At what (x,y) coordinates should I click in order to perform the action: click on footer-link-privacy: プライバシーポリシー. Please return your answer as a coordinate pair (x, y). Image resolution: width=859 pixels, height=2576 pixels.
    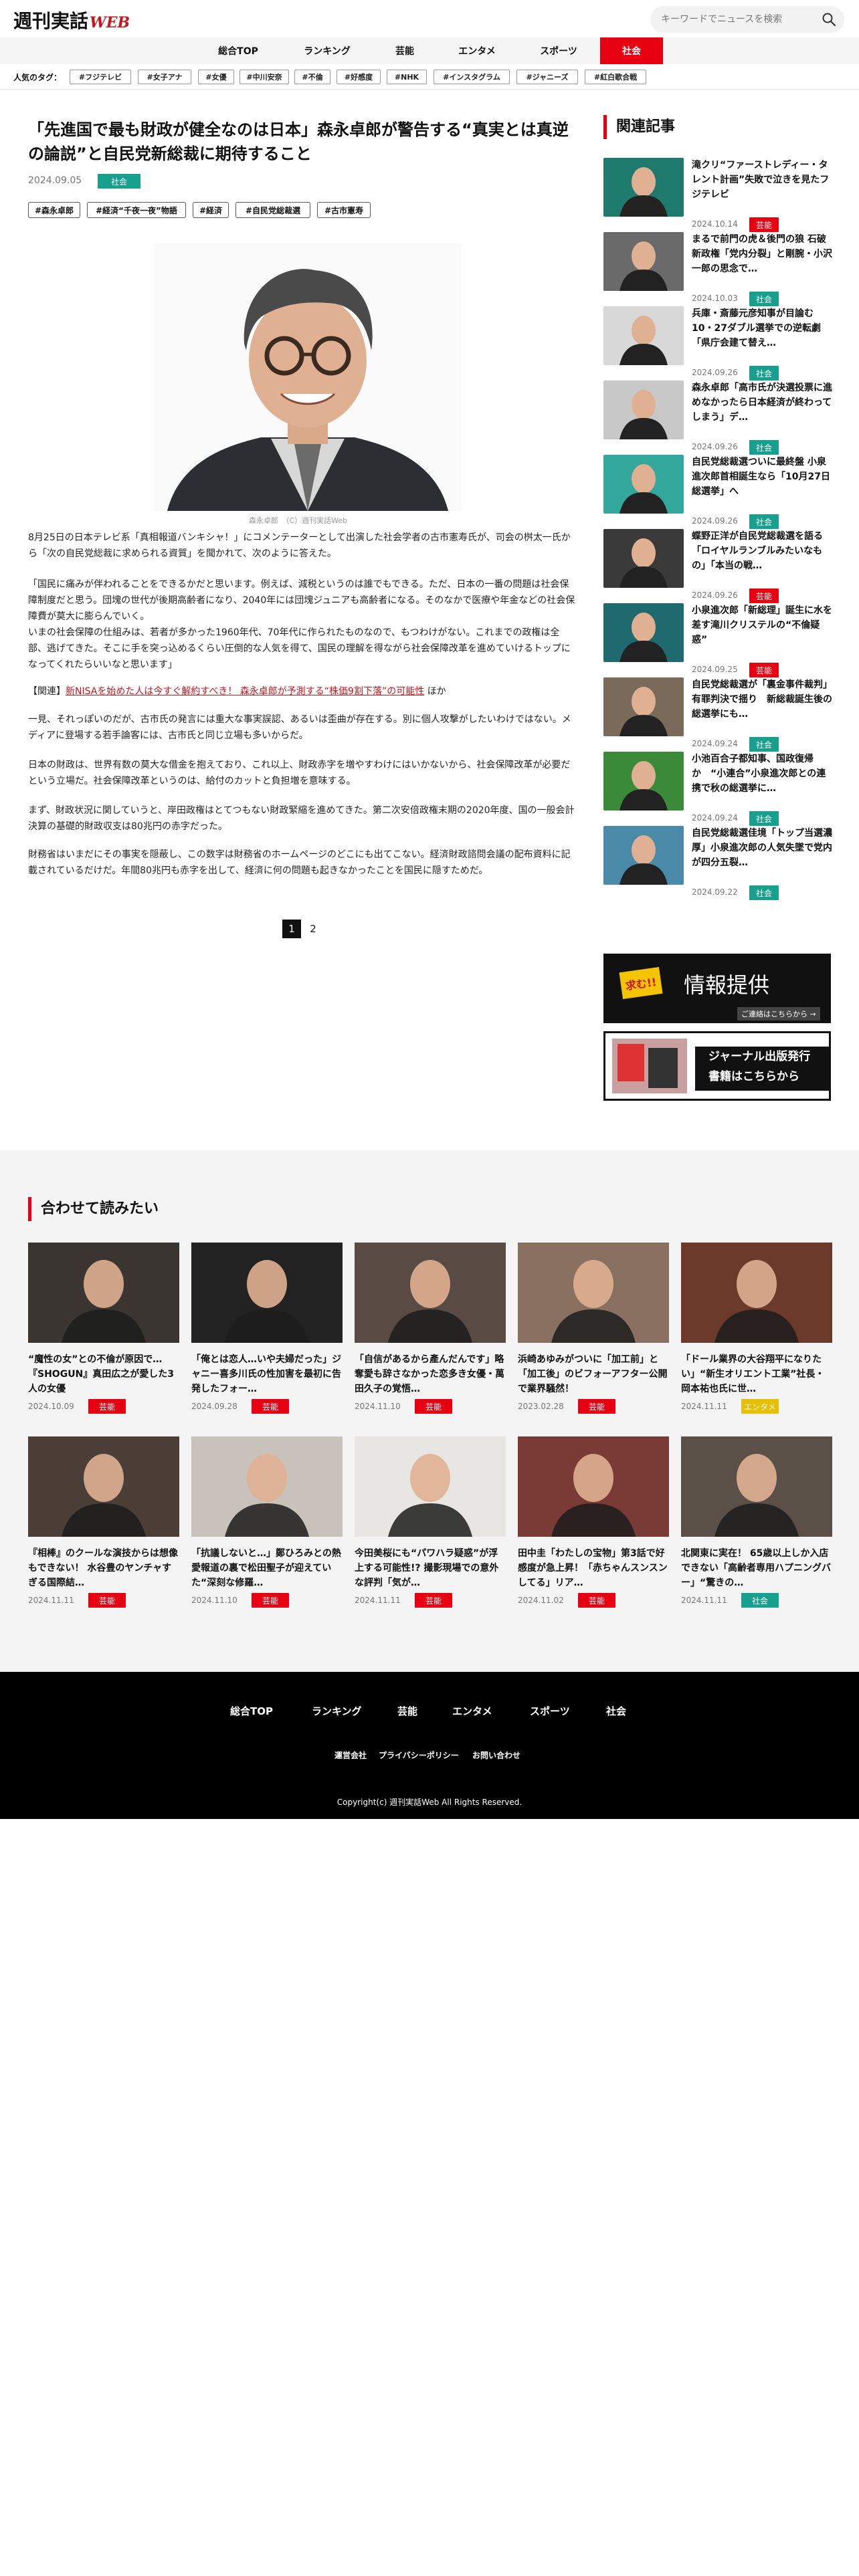
    Looking at the image, I should click on (419, 1755).